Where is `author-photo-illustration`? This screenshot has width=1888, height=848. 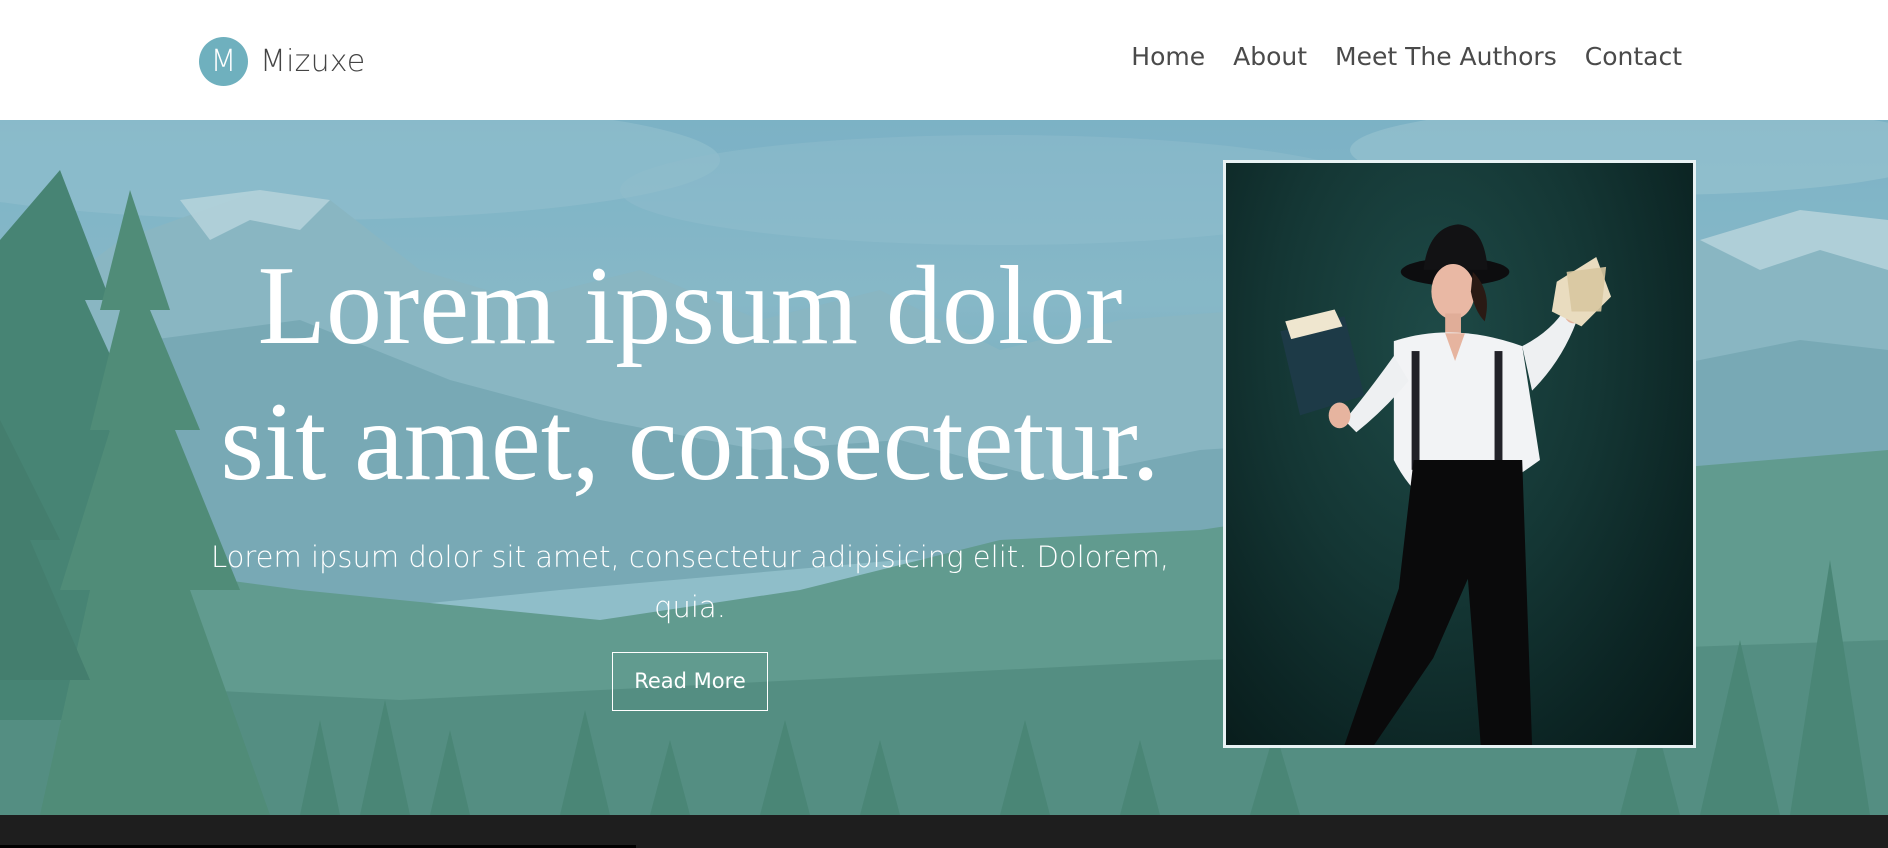
author-photo-illustration is located at coordinates (1446, 484).